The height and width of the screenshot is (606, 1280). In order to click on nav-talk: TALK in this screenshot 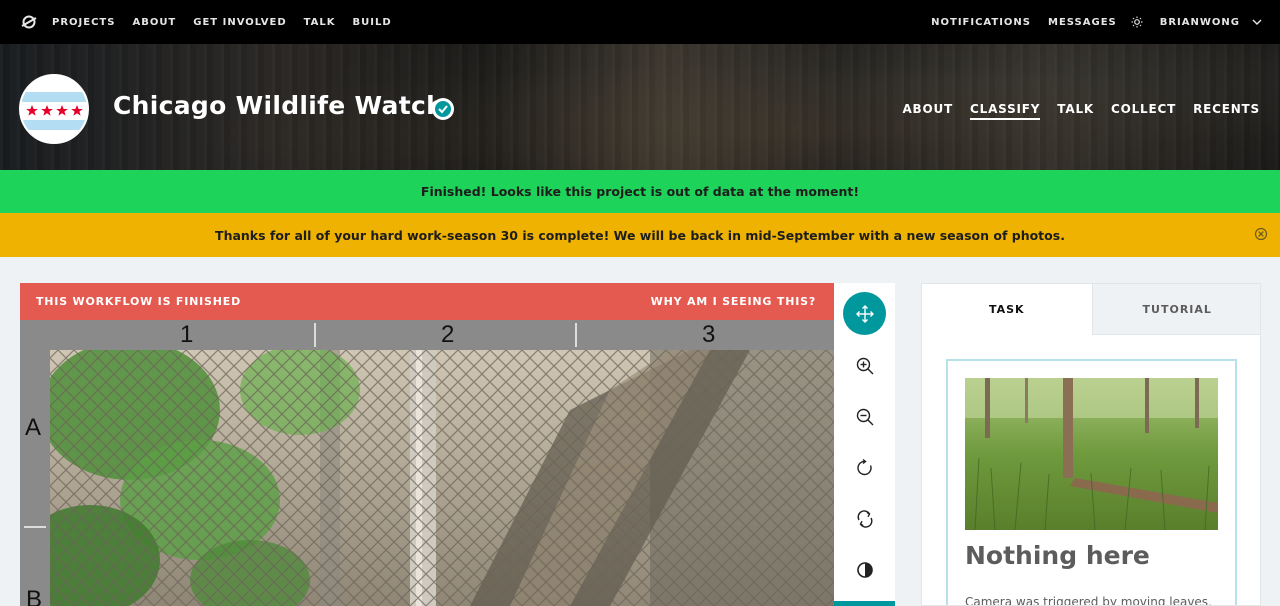, I will do `click(320, 22)`.